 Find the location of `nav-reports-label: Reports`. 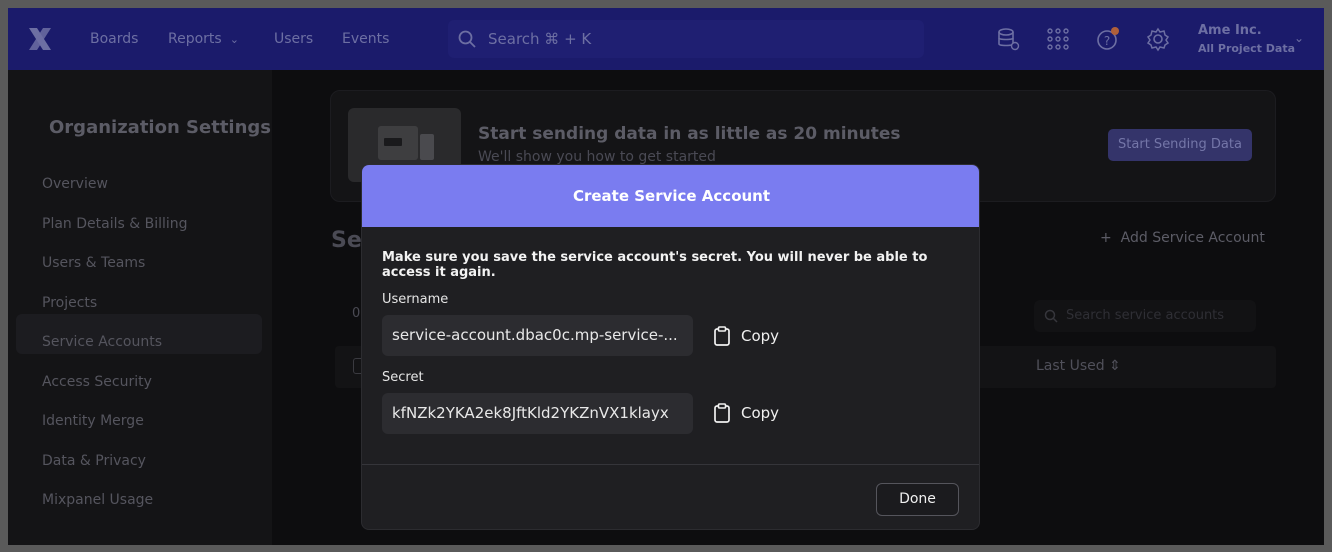

nav-reports-label: Reports is located at coordinates (195, 39).